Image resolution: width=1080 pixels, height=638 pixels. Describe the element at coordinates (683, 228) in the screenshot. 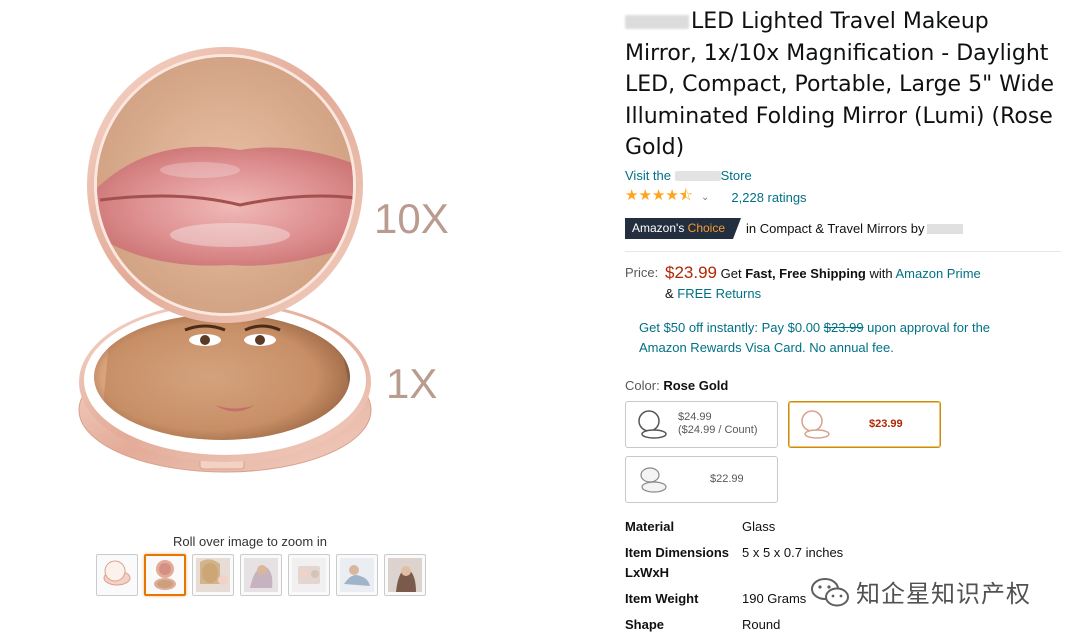

I see `amazons-choice-badge: Amazon's Choice` at that location.